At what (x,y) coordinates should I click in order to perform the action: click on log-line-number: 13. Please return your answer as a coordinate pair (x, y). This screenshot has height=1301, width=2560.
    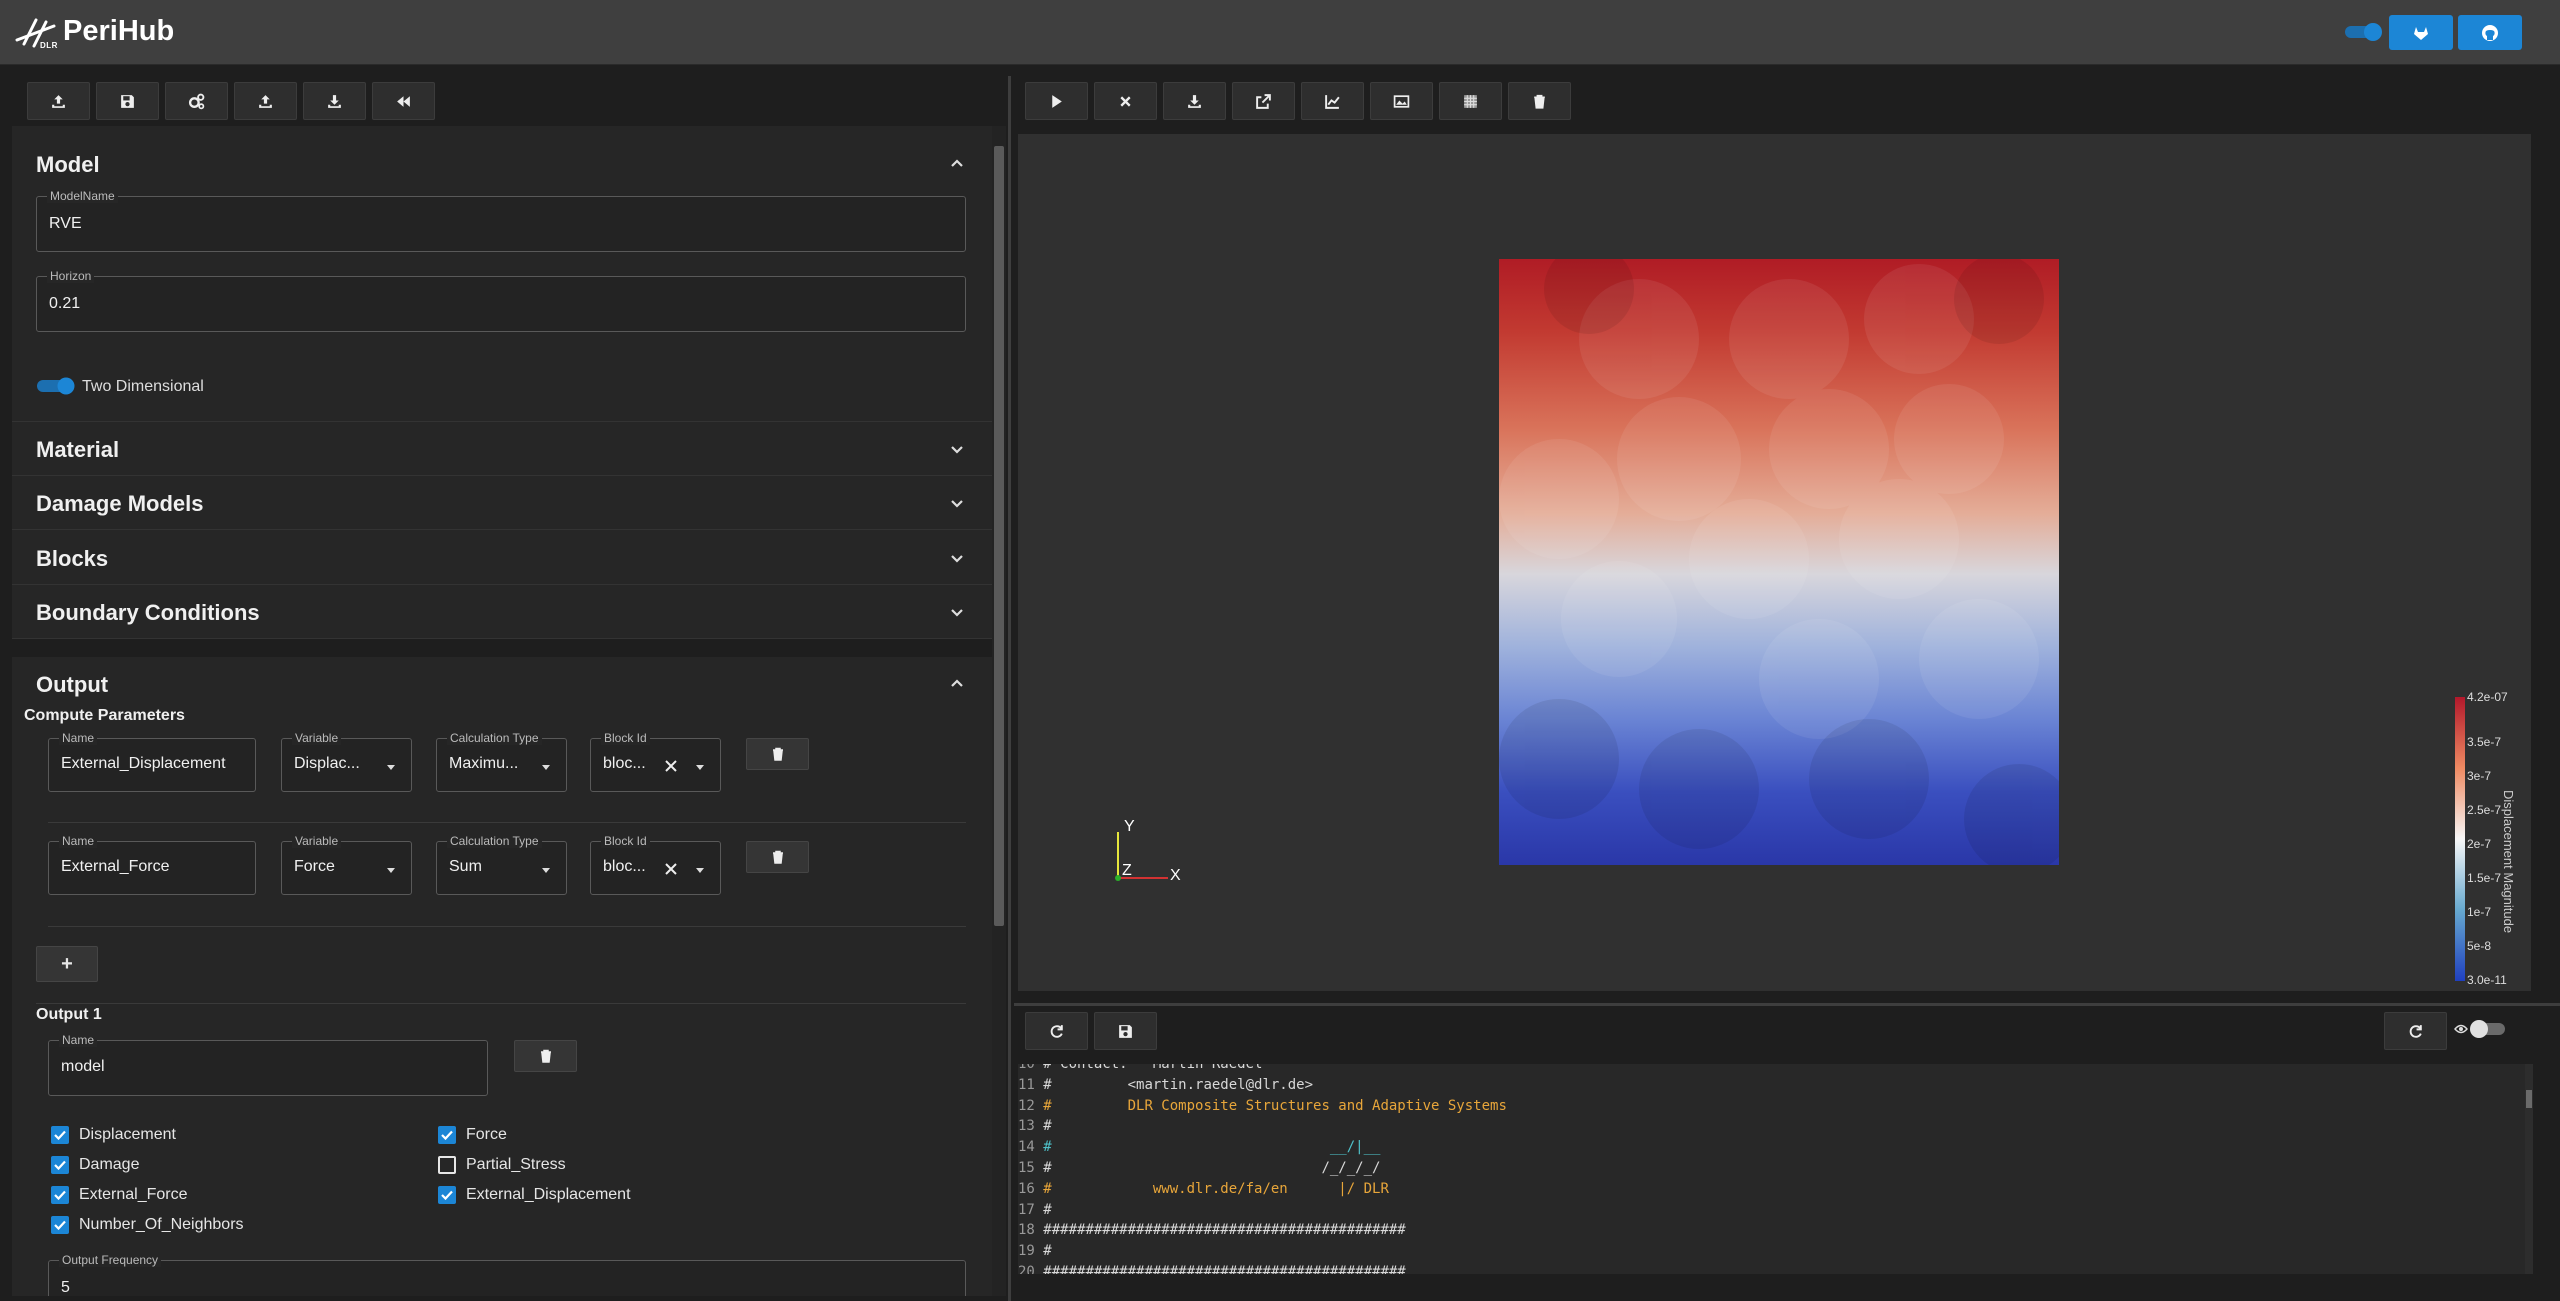
    Looking at the image, I should click on (1031, 1126).